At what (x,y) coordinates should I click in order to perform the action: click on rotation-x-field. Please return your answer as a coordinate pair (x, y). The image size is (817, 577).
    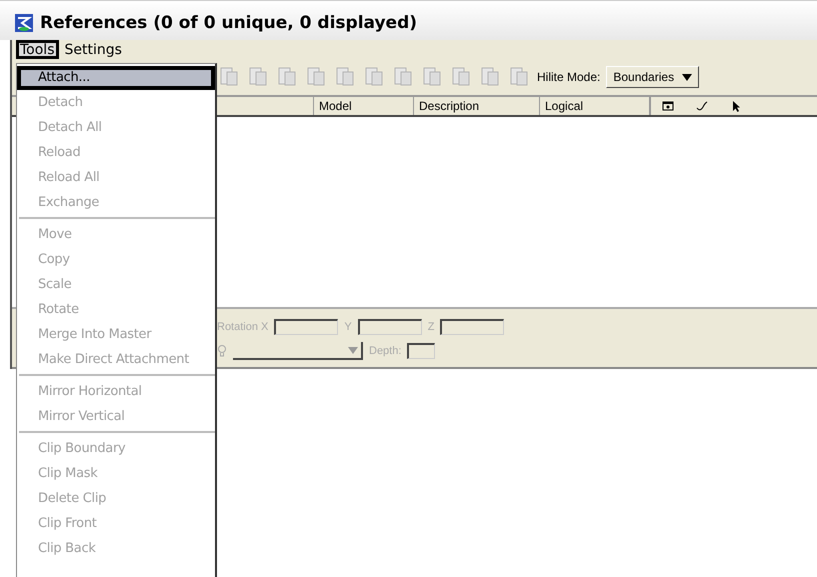
    Looking at the image, I should click on (306, 327).